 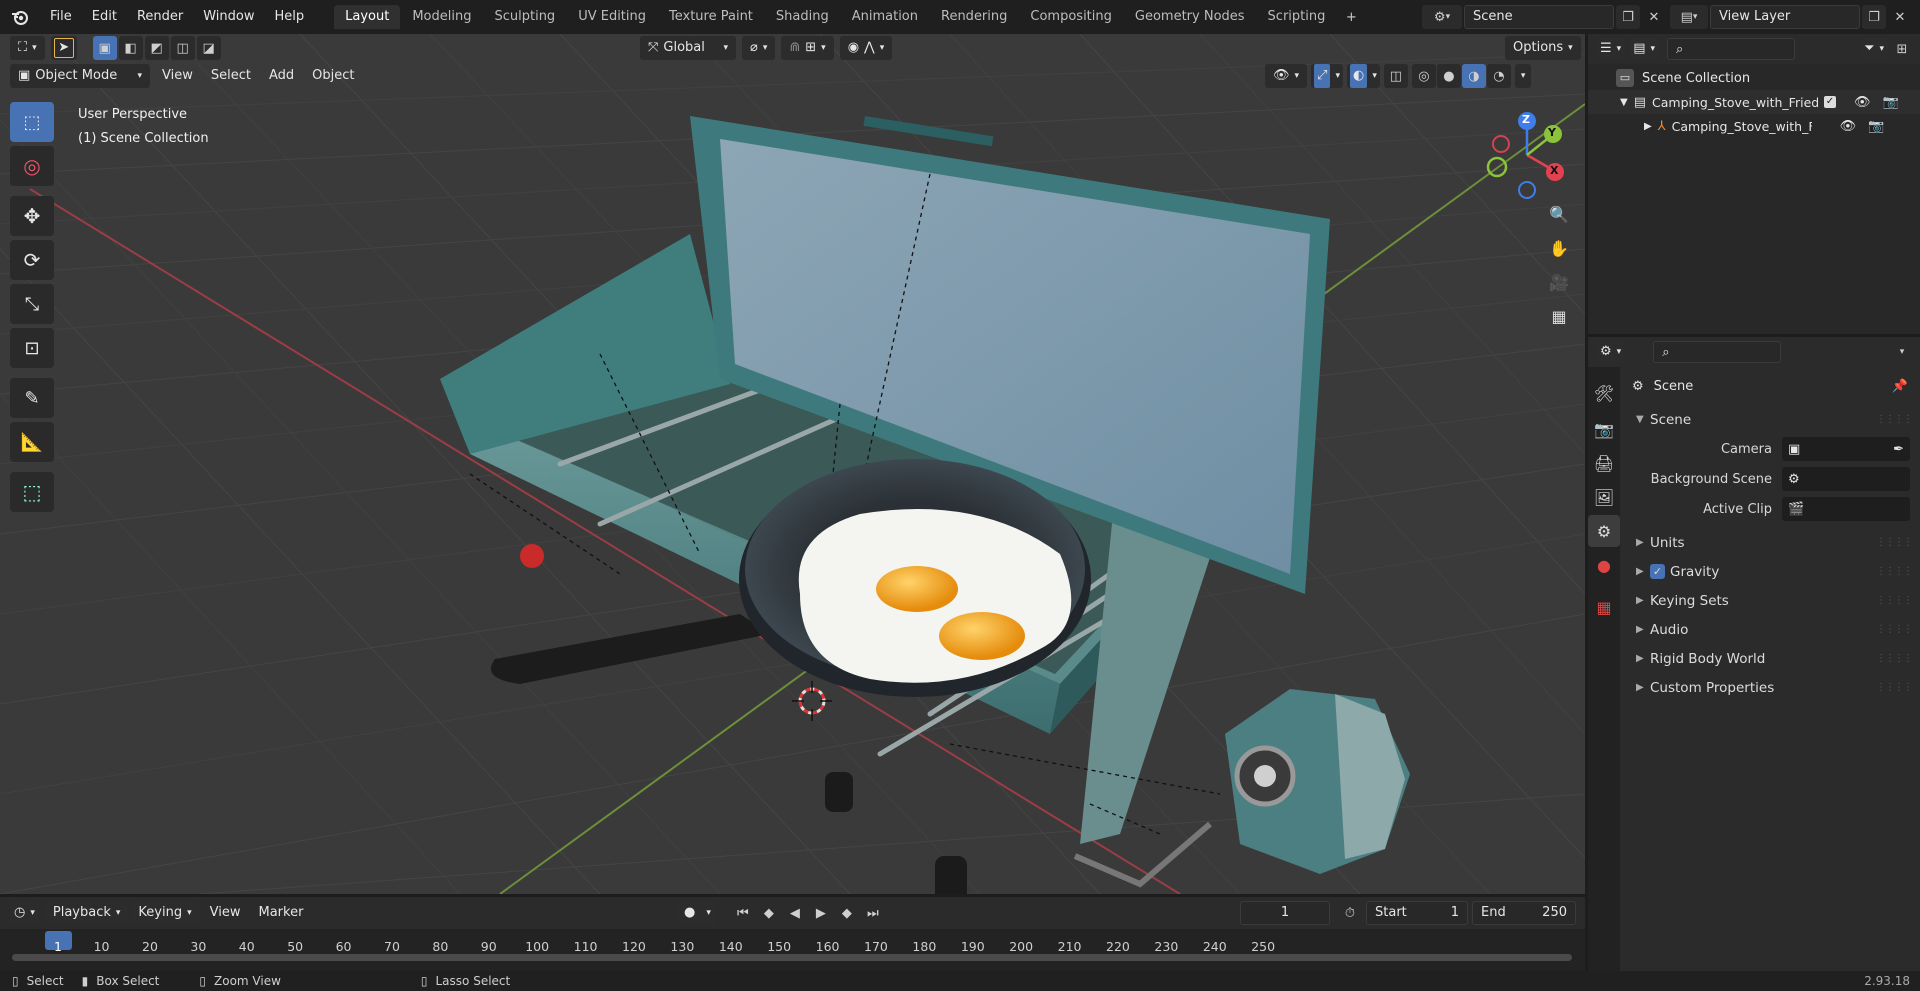 What do you see at coordinates (1624, 102) in the screenshot?
I see `expand-arrow-icon: ▼` at bounding box center [1624, 102].